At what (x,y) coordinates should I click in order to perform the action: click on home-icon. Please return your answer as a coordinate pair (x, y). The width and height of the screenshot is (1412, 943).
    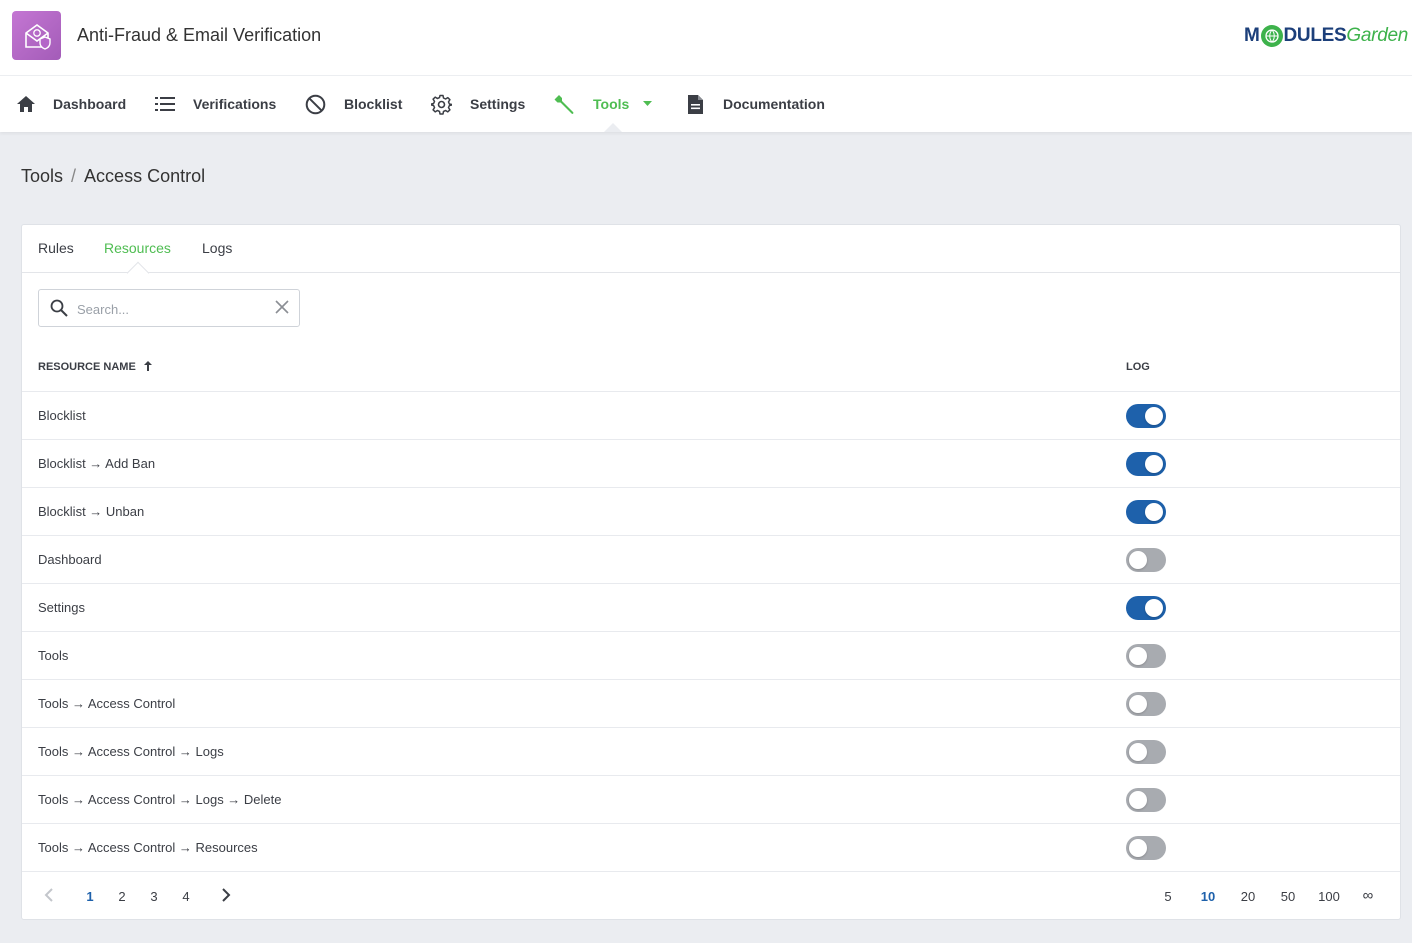
    Looking at the image, I should click on (26, 104).